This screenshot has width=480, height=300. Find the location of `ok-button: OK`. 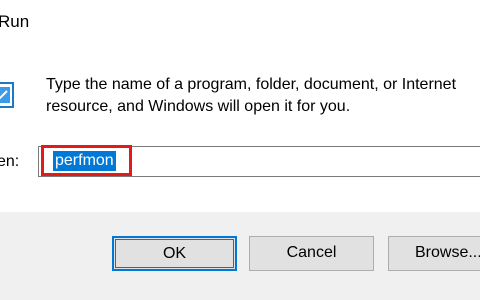

ok-button: OK is located at coordinates (174, 253).